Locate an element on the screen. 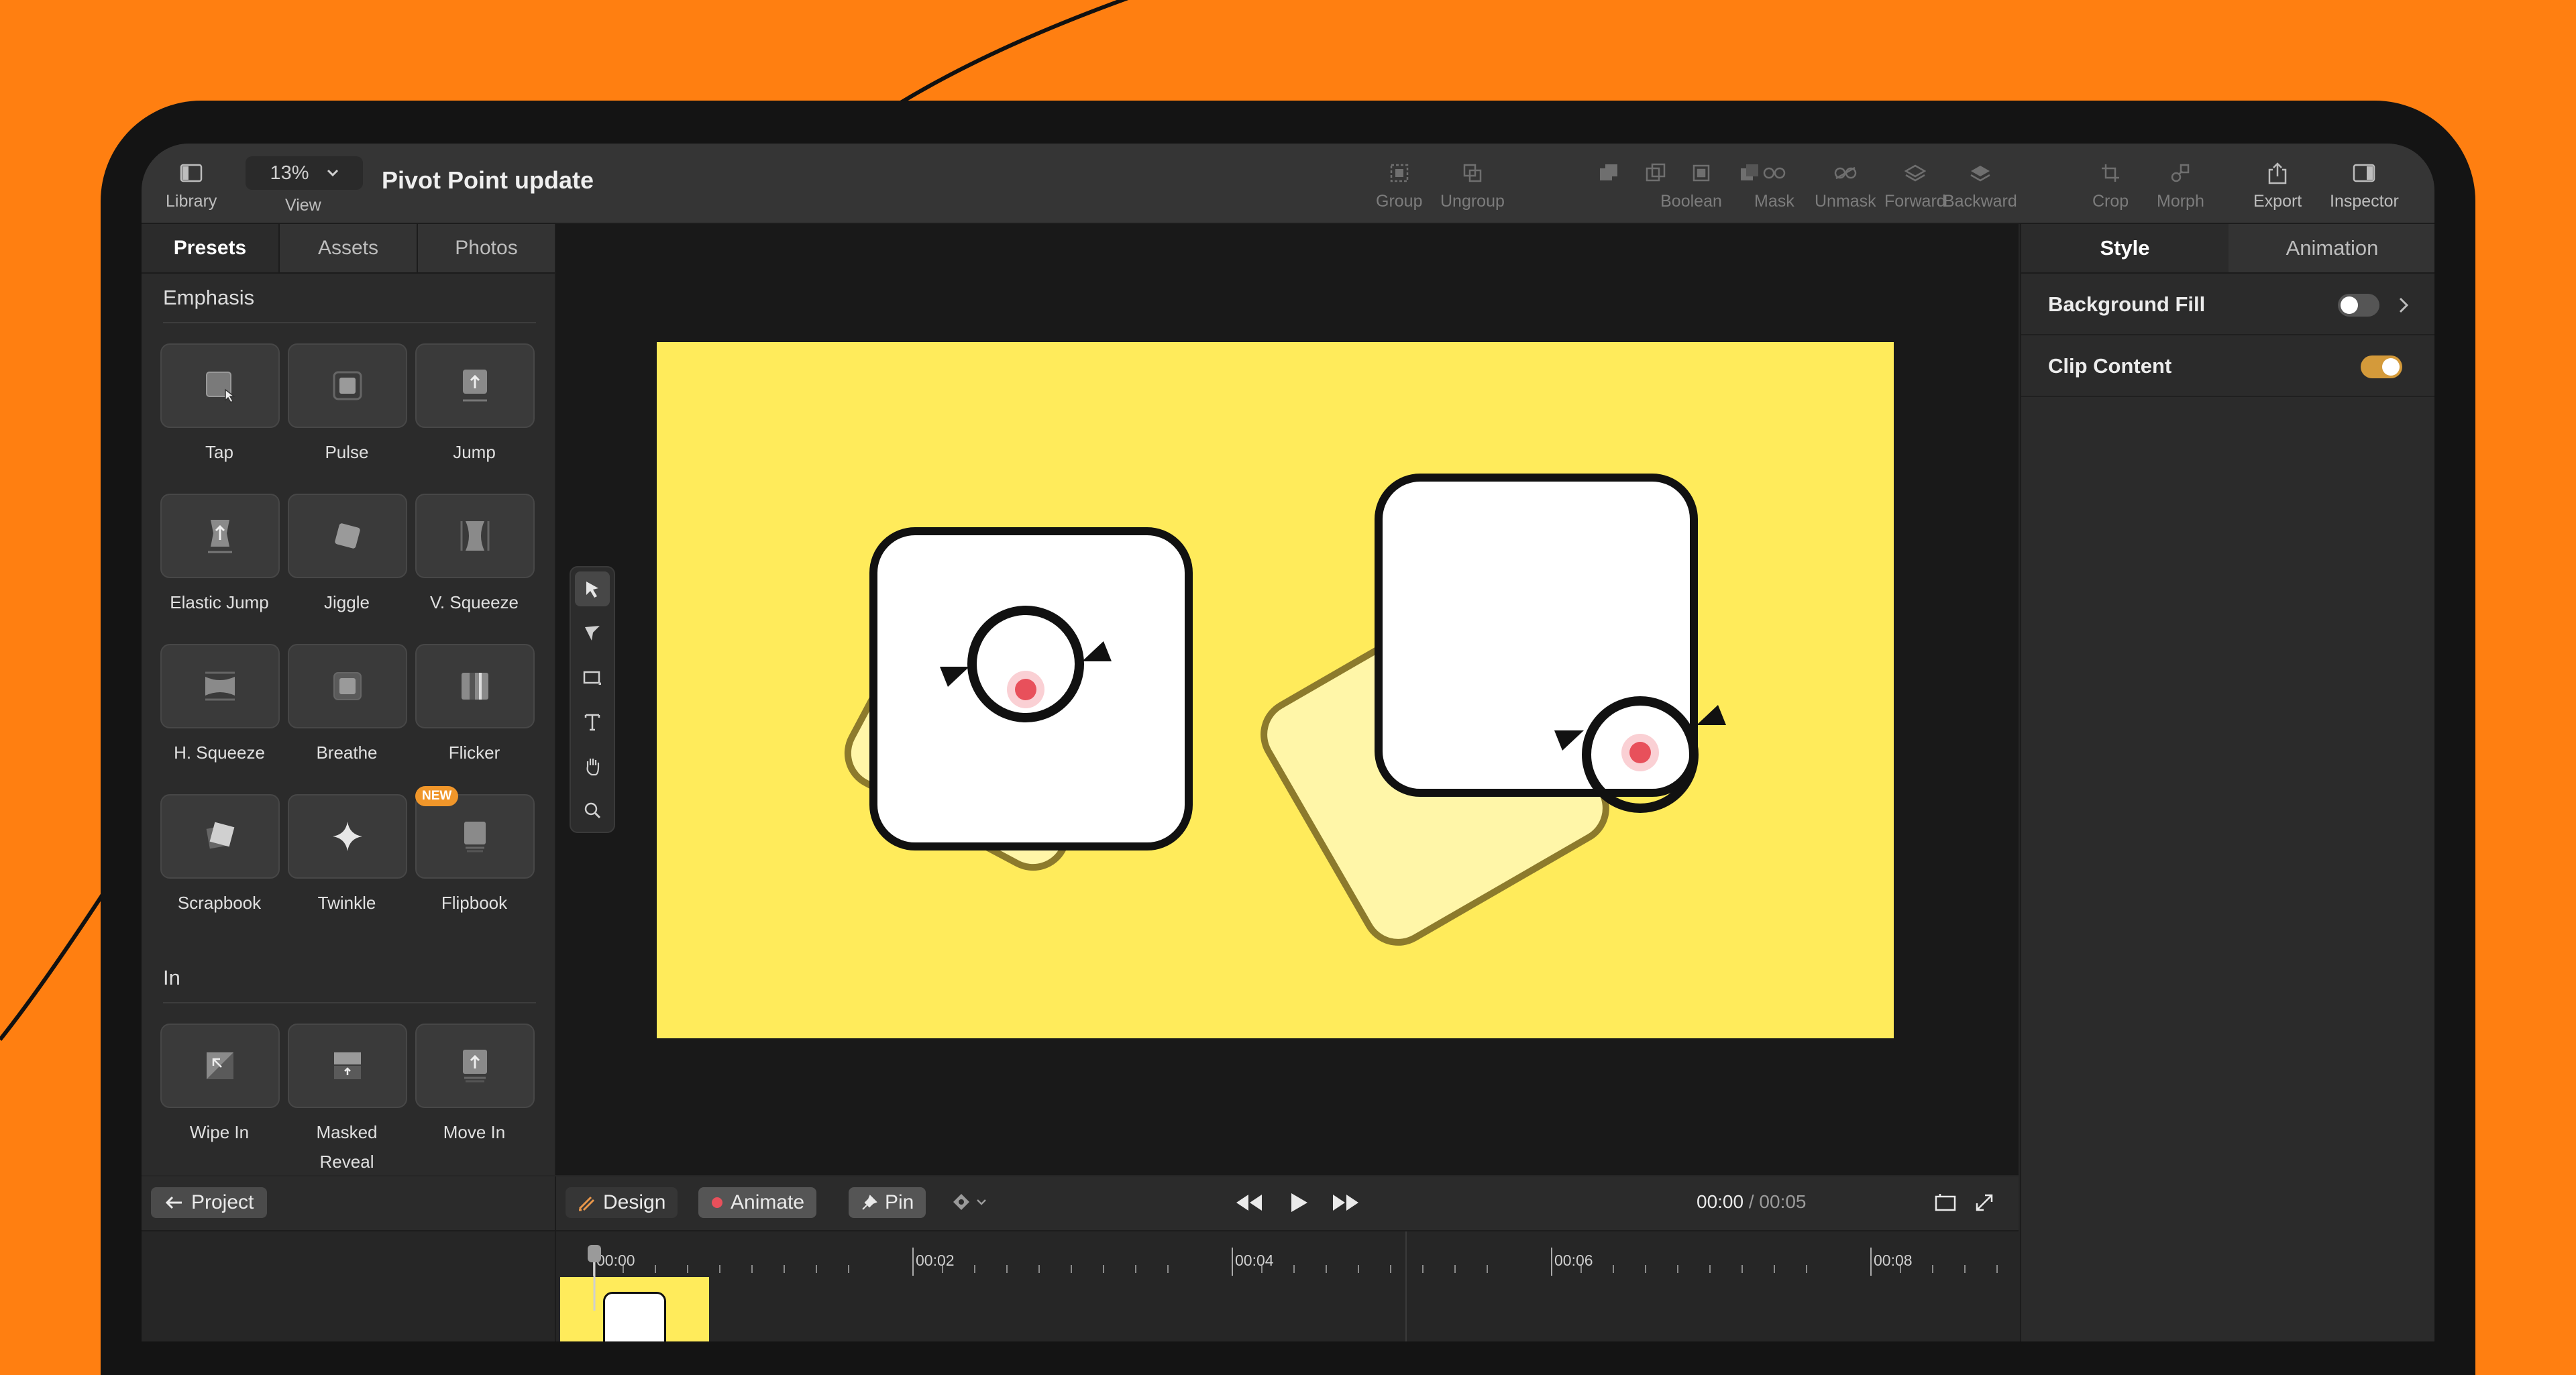  current-time: 00:00 is located at coordinates (1720, 1202).